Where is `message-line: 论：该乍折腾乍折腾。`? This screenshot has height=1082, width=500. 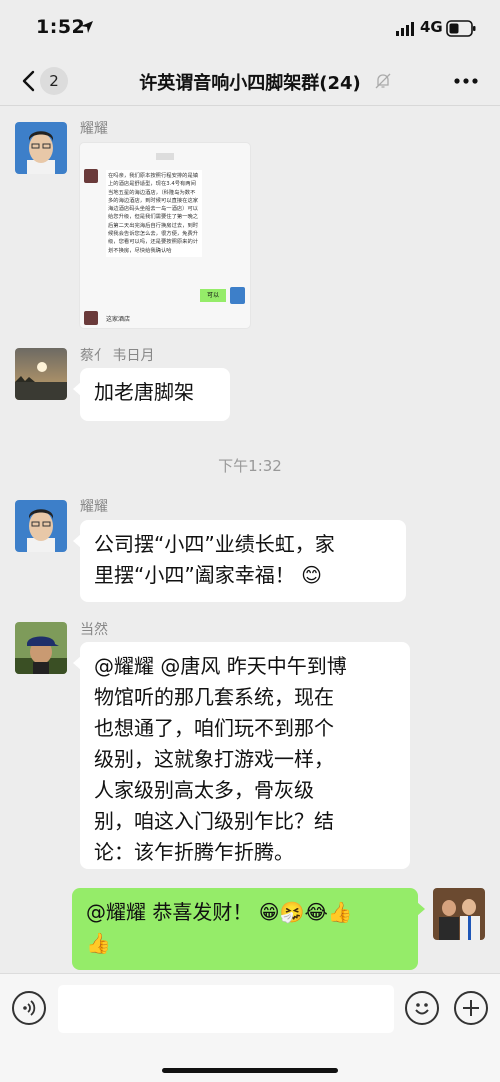
message-line: 论：该乍折腾乍折腾。 is located at coordinates (194, 852).